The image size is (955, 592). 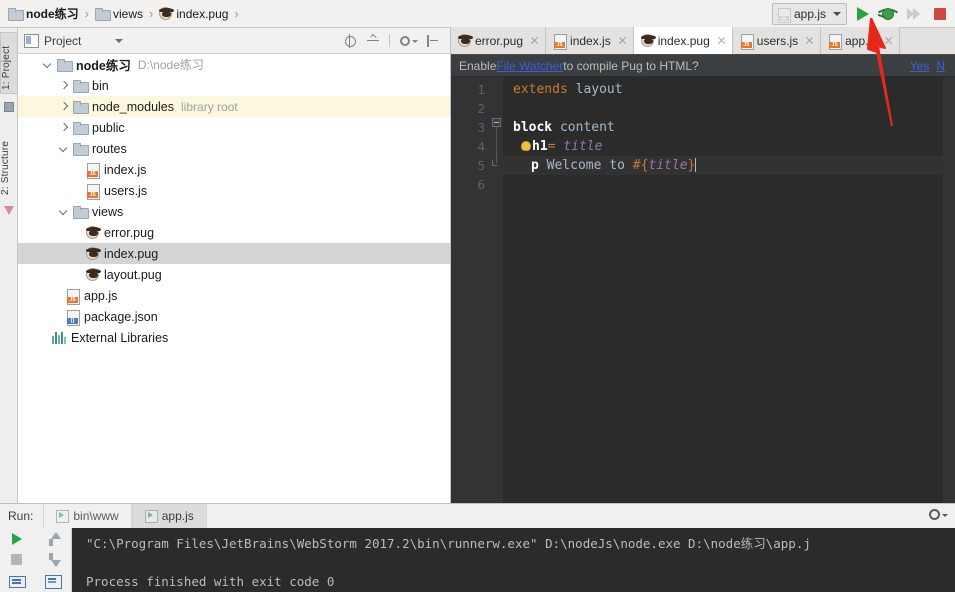 I want to click on tree-item-app-js: app.js, so click(x=234, y=295).